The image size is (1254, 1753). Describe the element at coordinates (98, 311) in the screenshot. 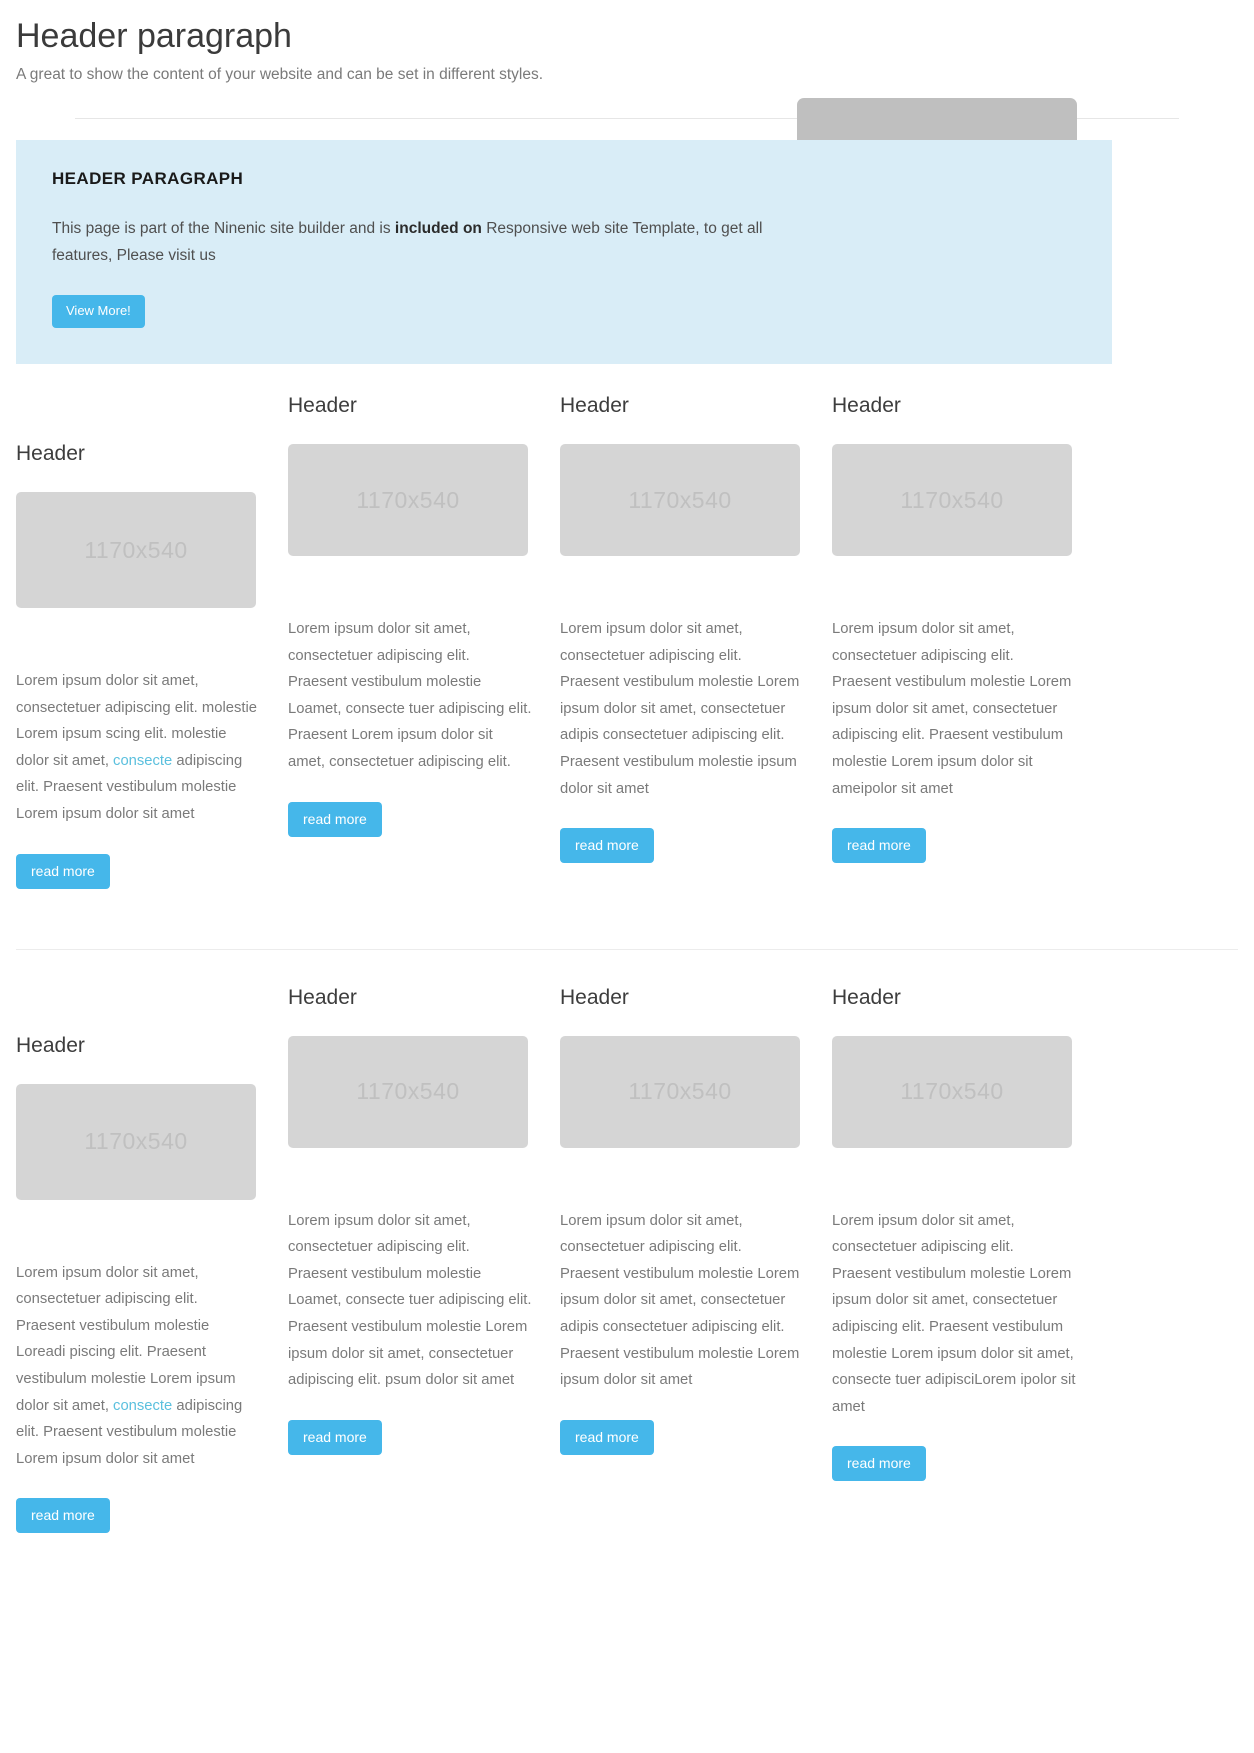

I see `view-more-button: View More!` at that location.